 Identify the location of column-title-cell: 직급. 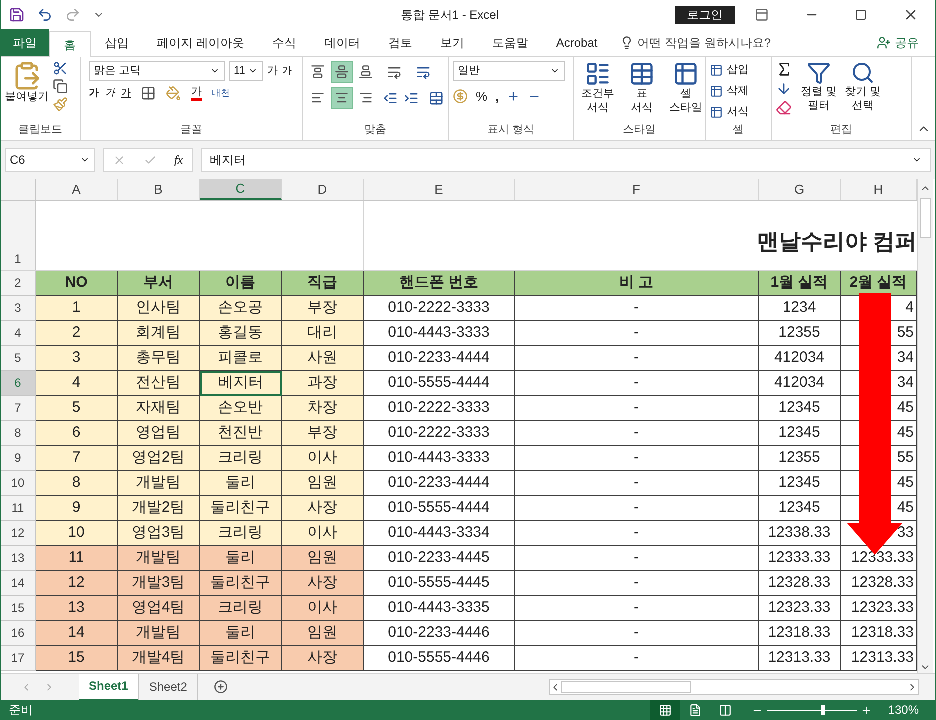
(323, 283).